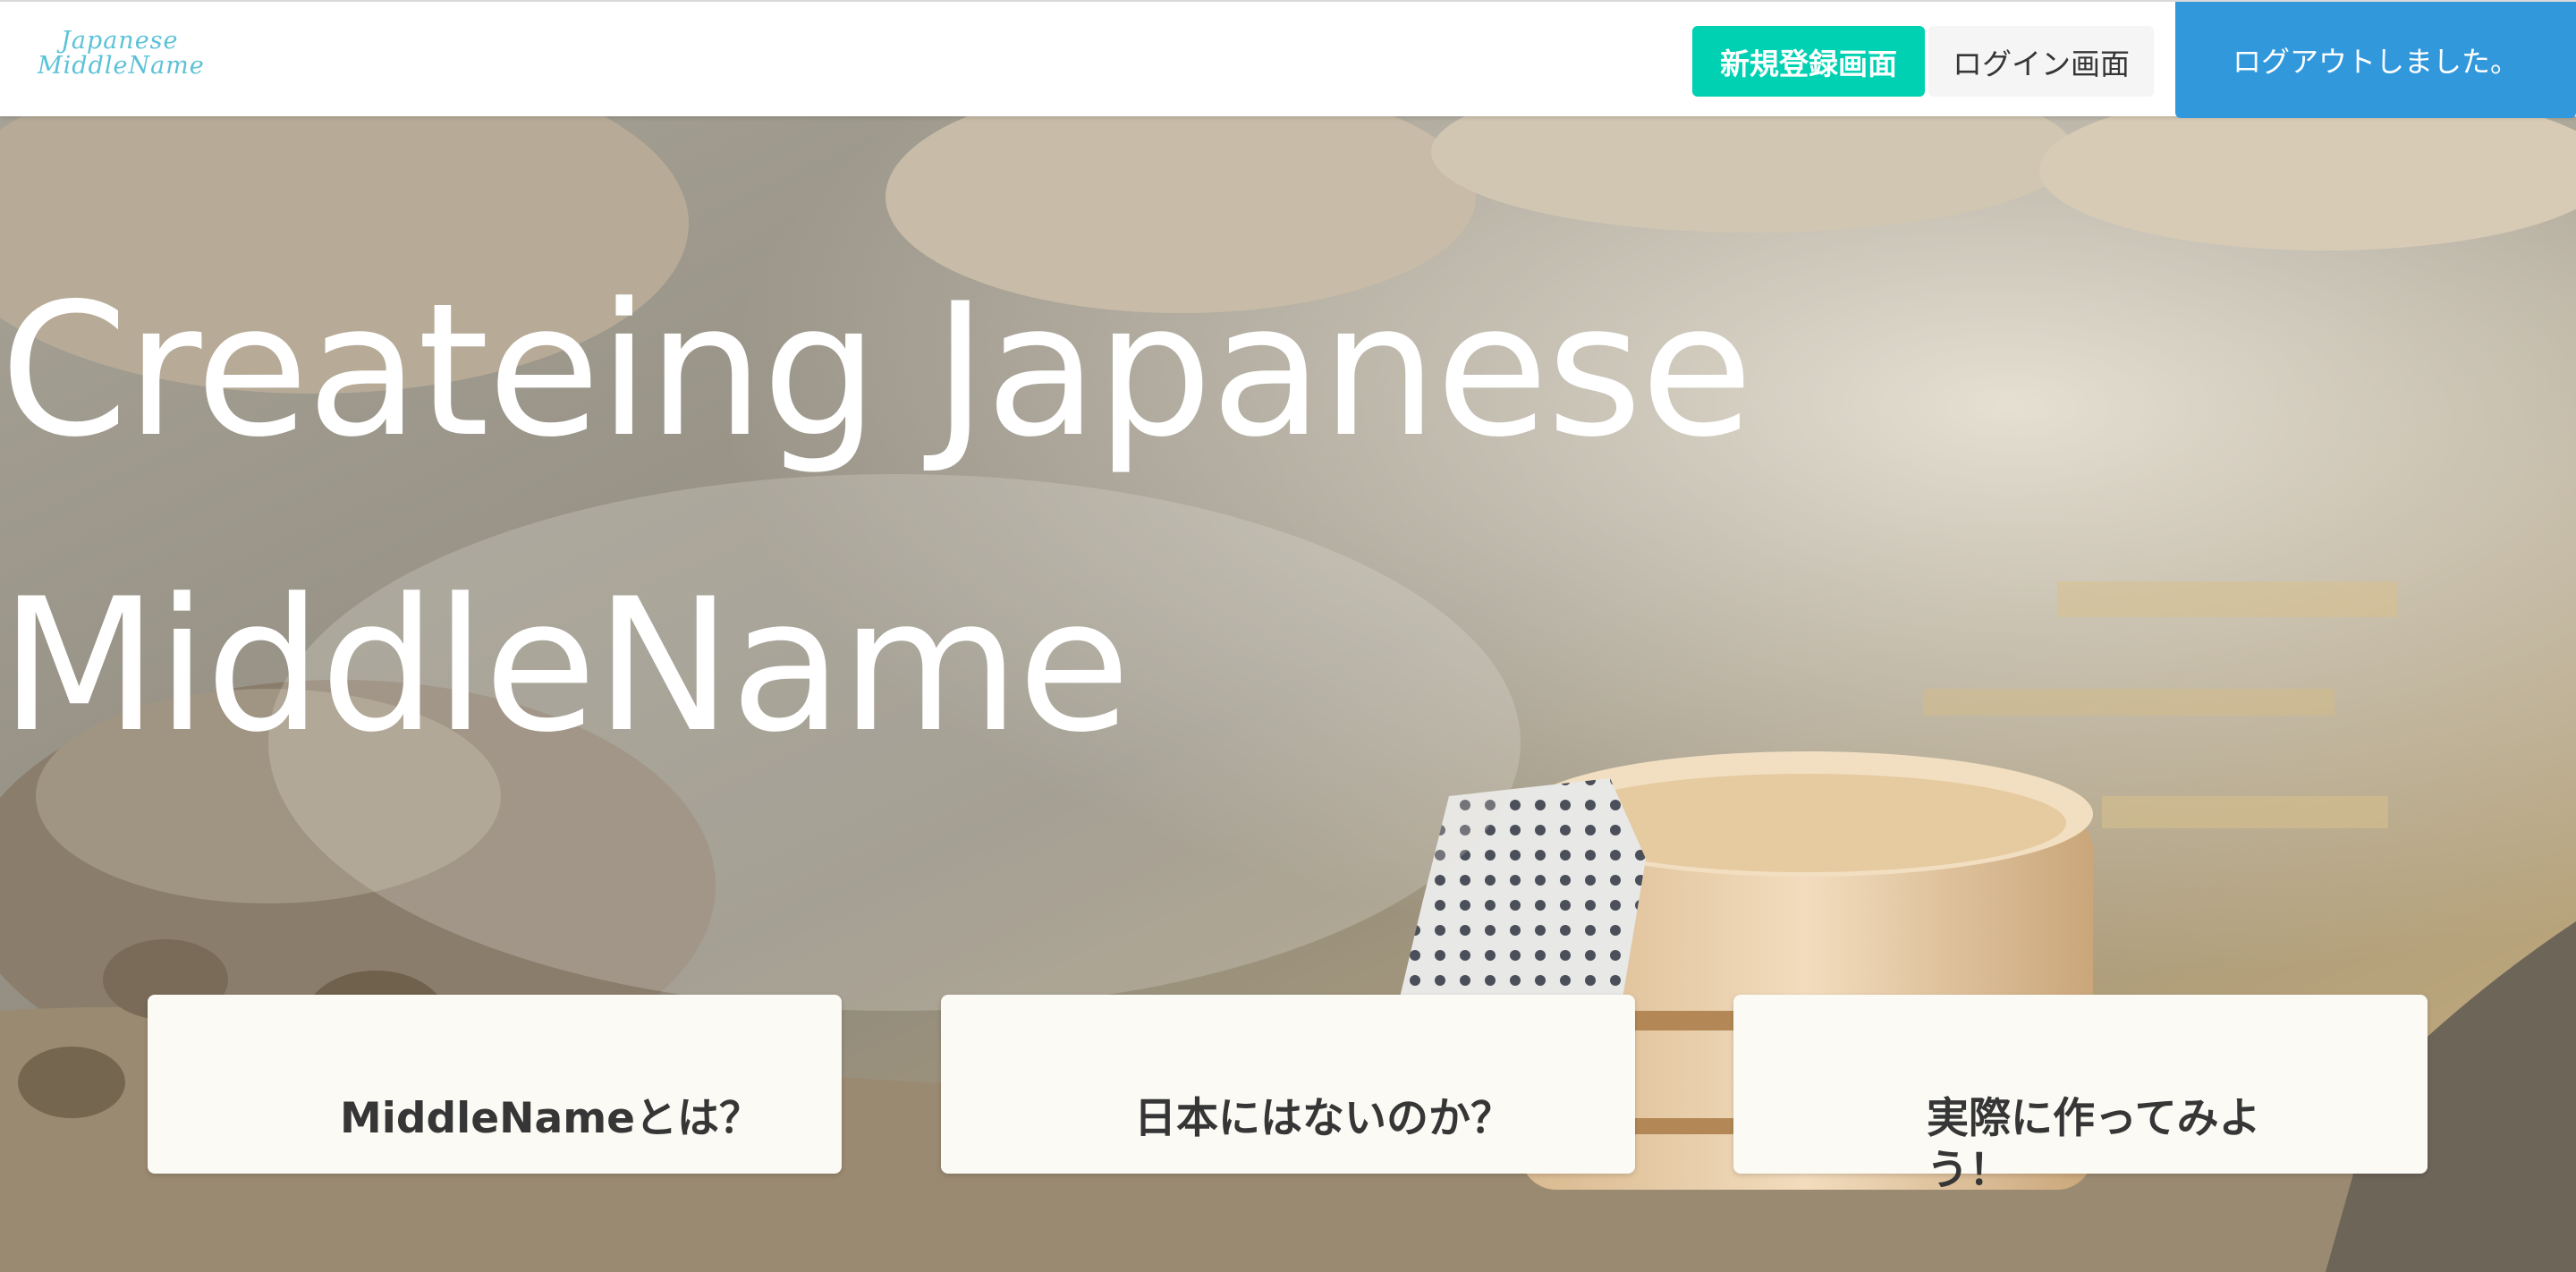  I want to click on info-card-middlename: MiddleNameとは？, so click(495, 1084).